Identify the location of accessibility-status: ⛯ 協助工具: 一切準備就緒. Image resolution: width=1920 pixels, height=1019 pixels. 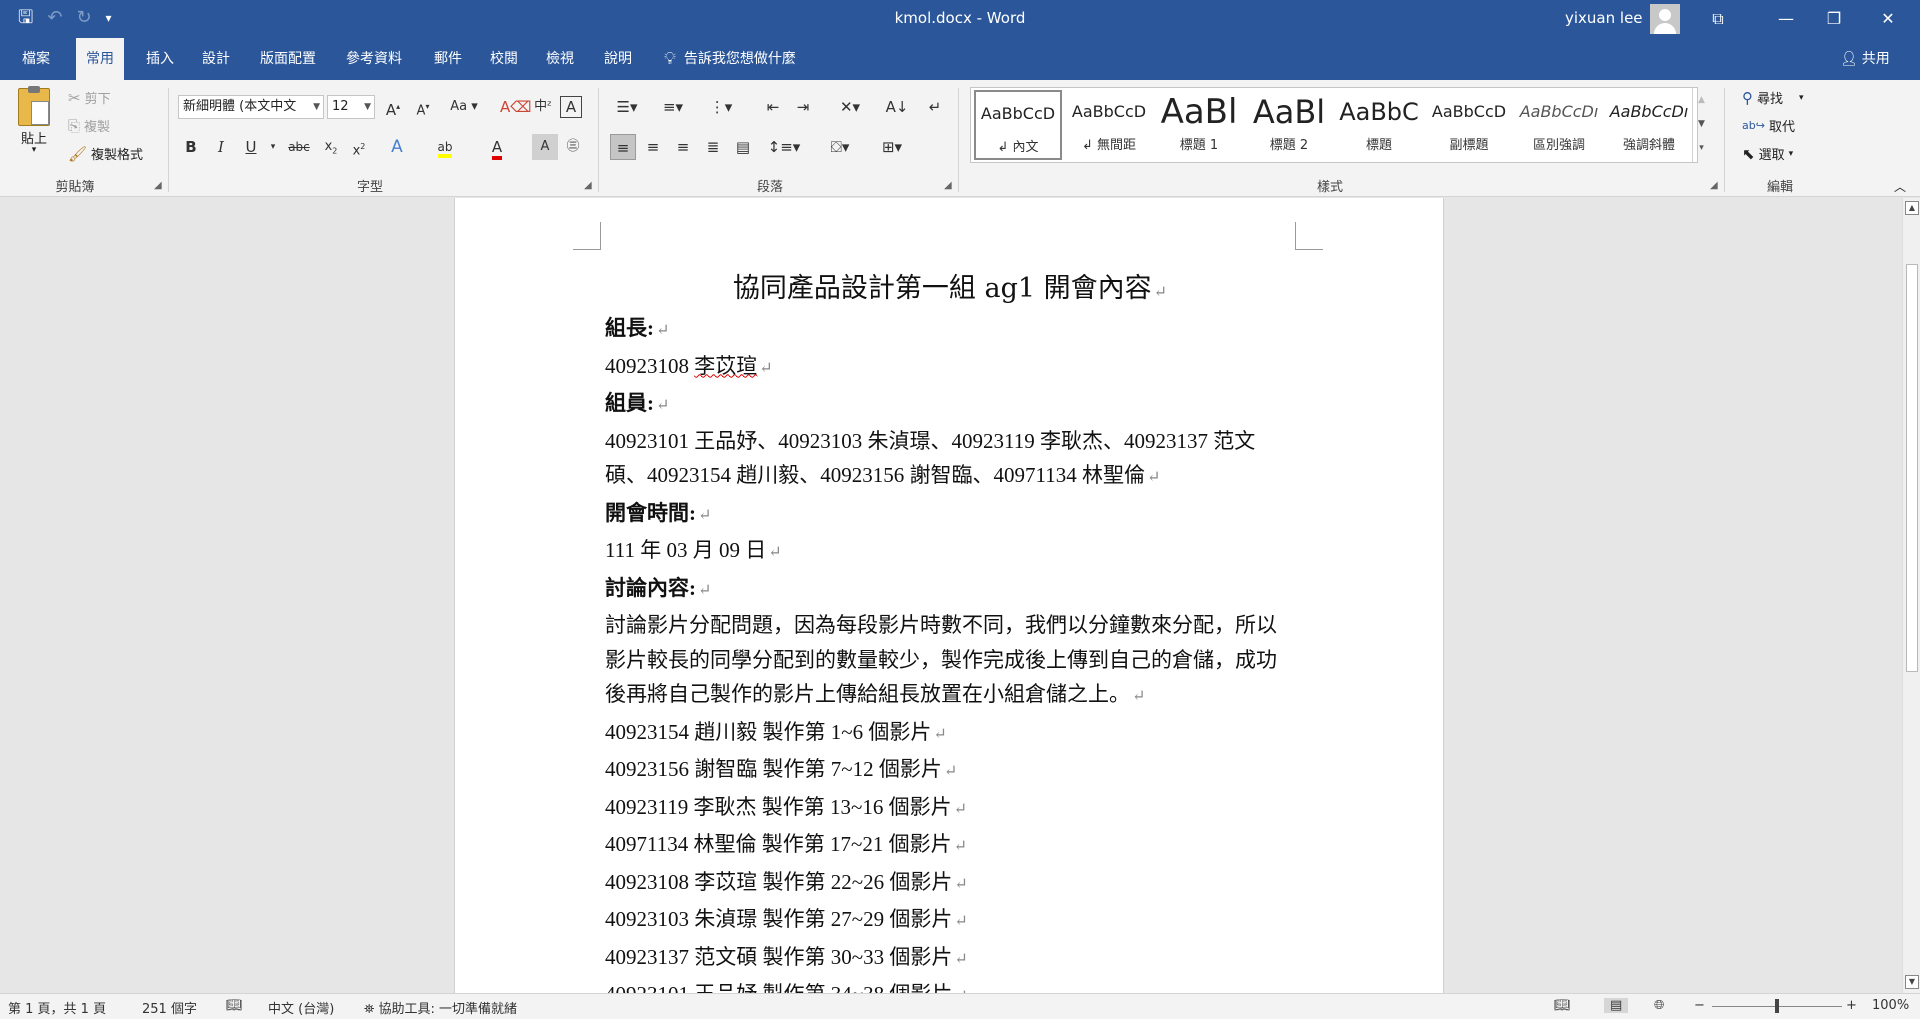
(440, 1007).